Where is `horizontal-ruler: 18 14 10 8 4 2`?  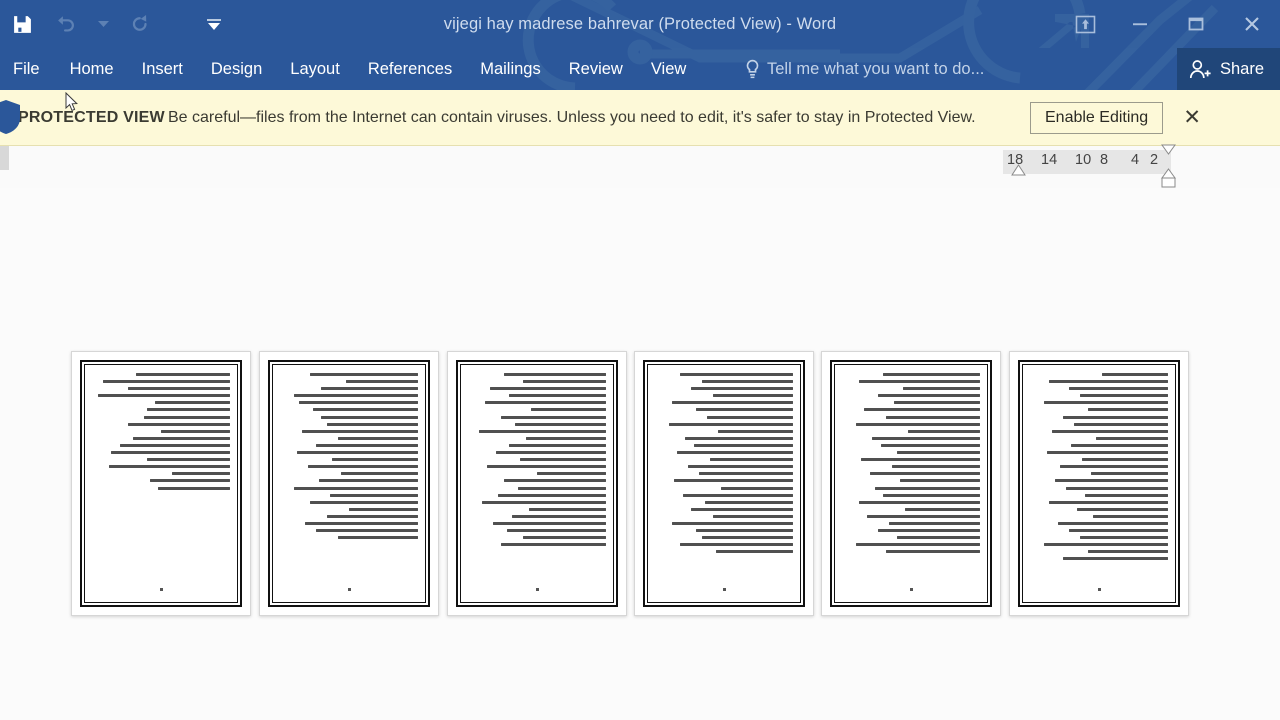 horizontal-ruler: 18 14 10 8 4 2 is located at coordinates (1089, 166).